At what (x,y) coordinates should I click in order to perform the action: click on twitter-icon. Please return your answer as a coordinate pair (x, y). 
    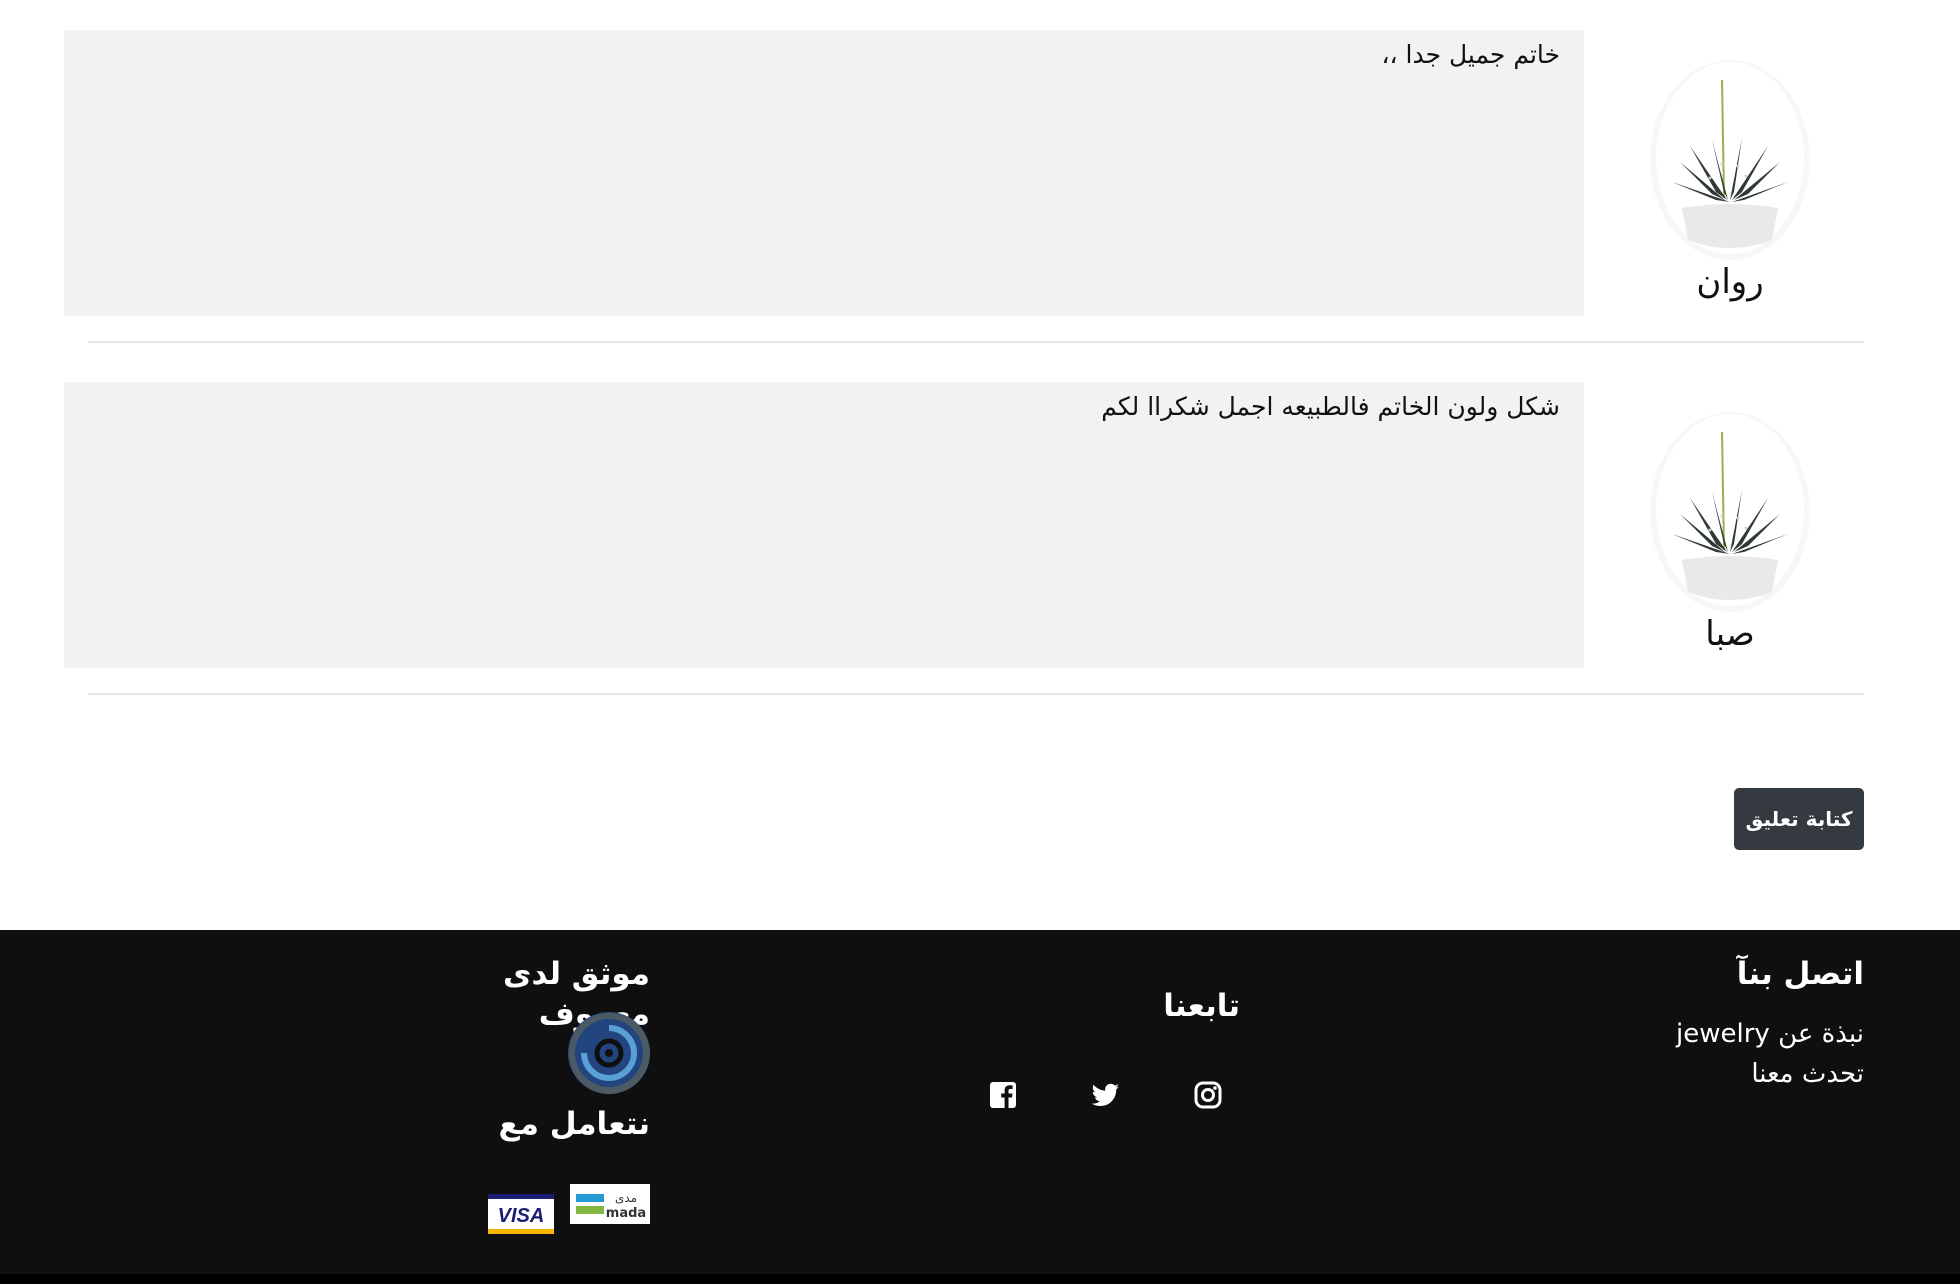
    Looking at the image, I should click on (1105, 1095).